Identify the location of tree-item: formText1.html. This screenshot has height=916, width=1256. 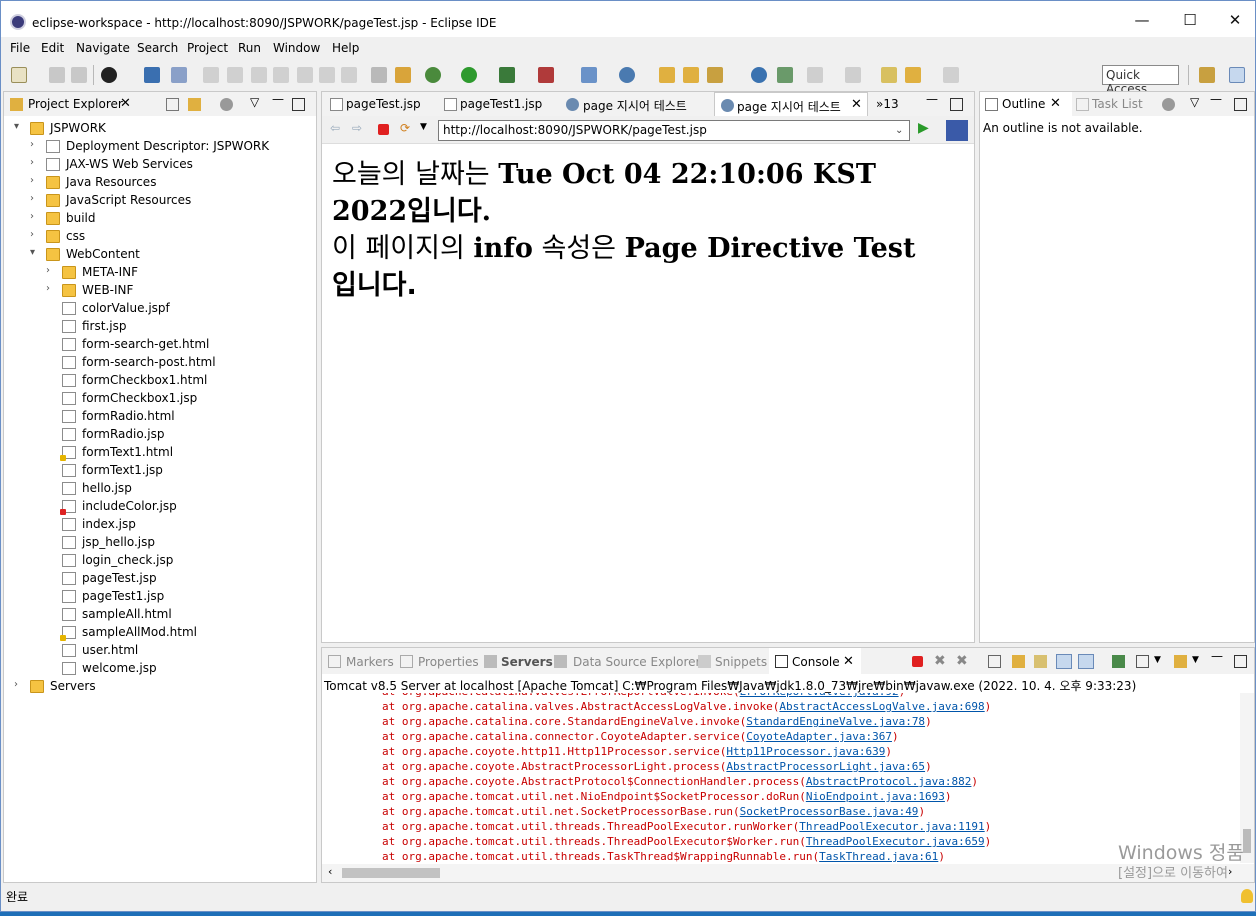
(175, 453).